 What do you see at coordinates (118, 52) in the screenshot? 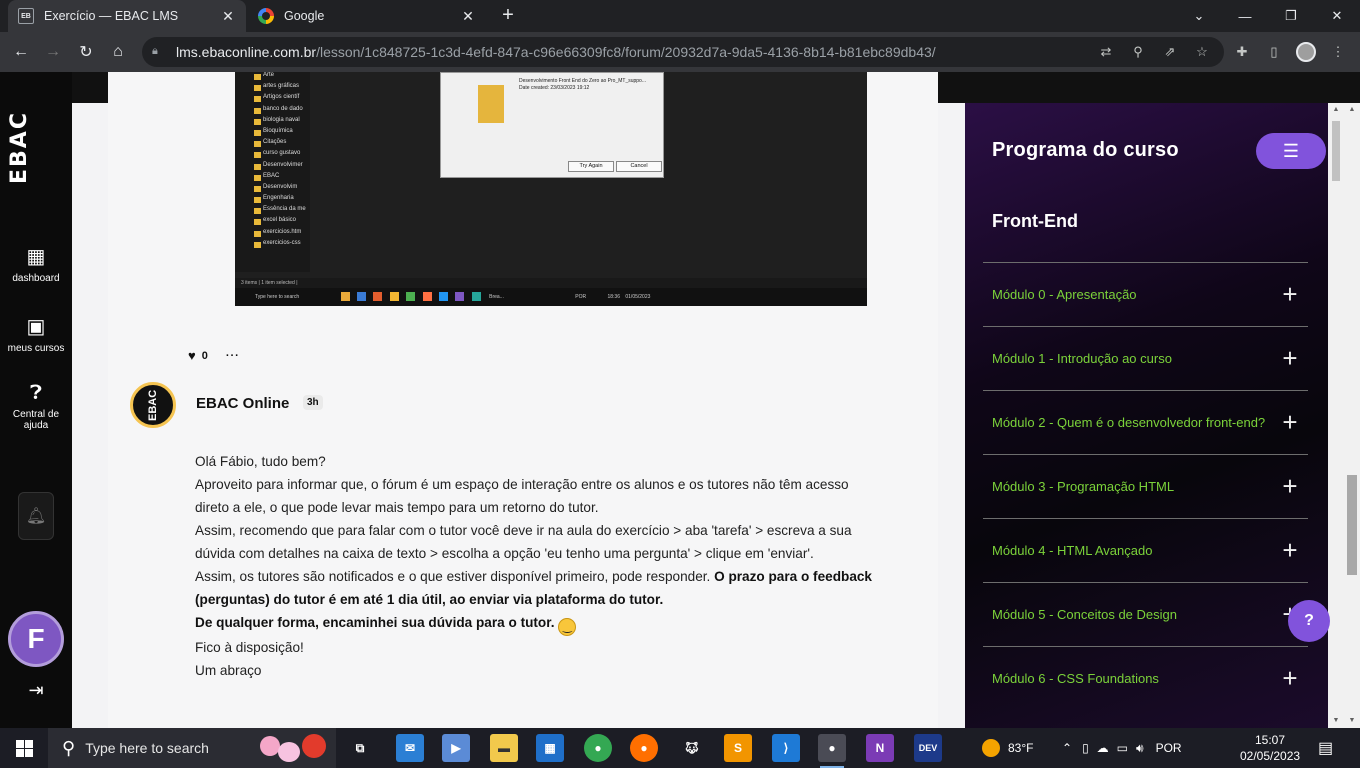
I see `home-icon: ⌂` at bounding box center [118, 52].